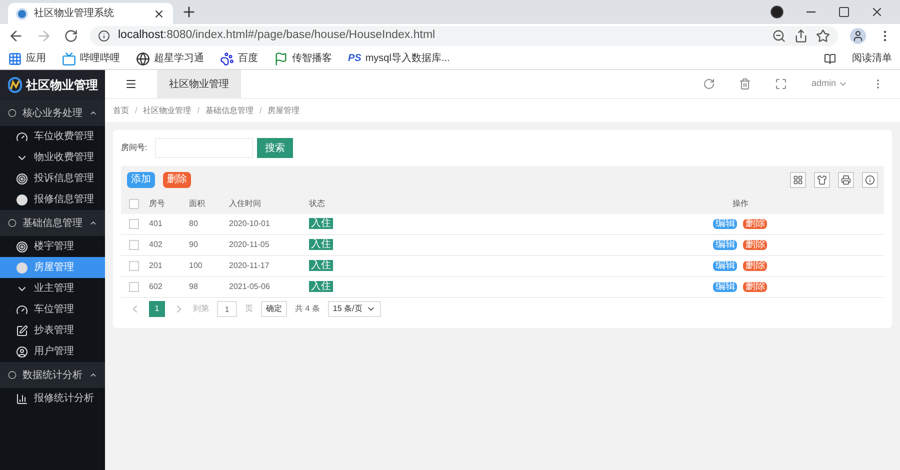 Image resolution: width=900 pixels, height=470 pixels. I want to click on bookmark: 超星学习通, so click(179, 58).